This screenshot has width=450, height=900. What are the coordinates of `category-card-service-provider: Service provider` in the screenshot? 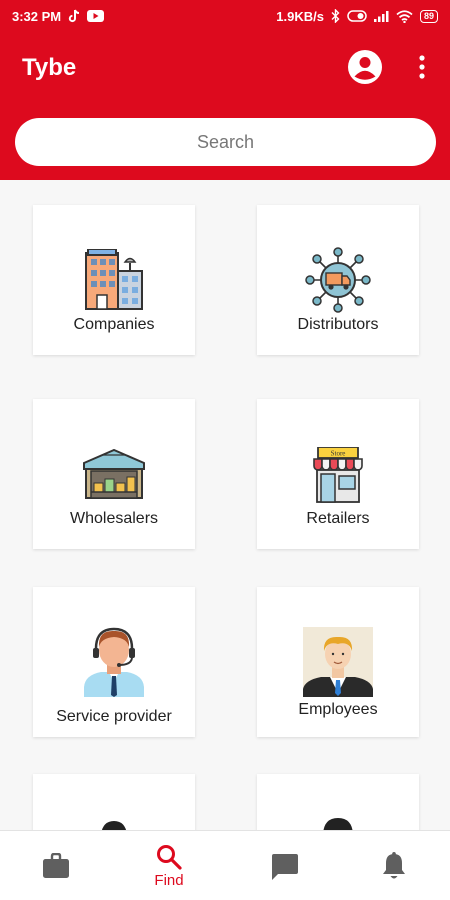 It's located at (114, 662).